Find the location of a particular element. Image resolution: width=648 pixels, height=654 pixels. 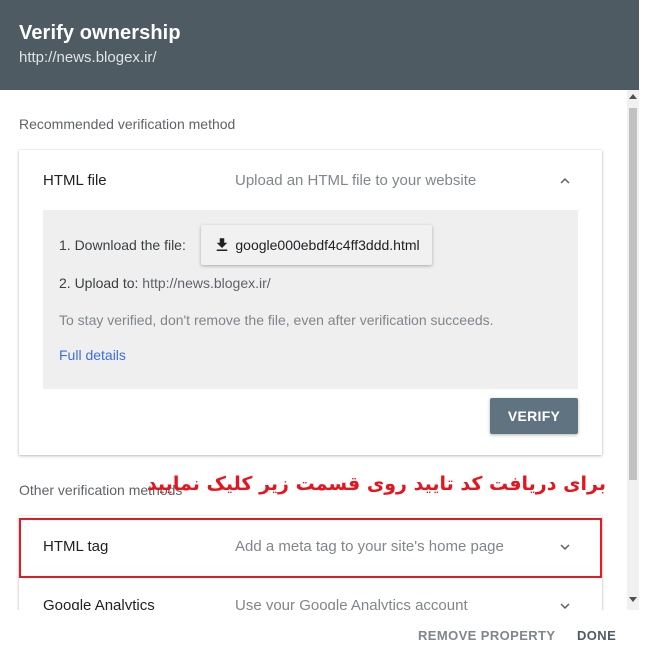

chevron-up-icon is located at coordinates (565, 181).